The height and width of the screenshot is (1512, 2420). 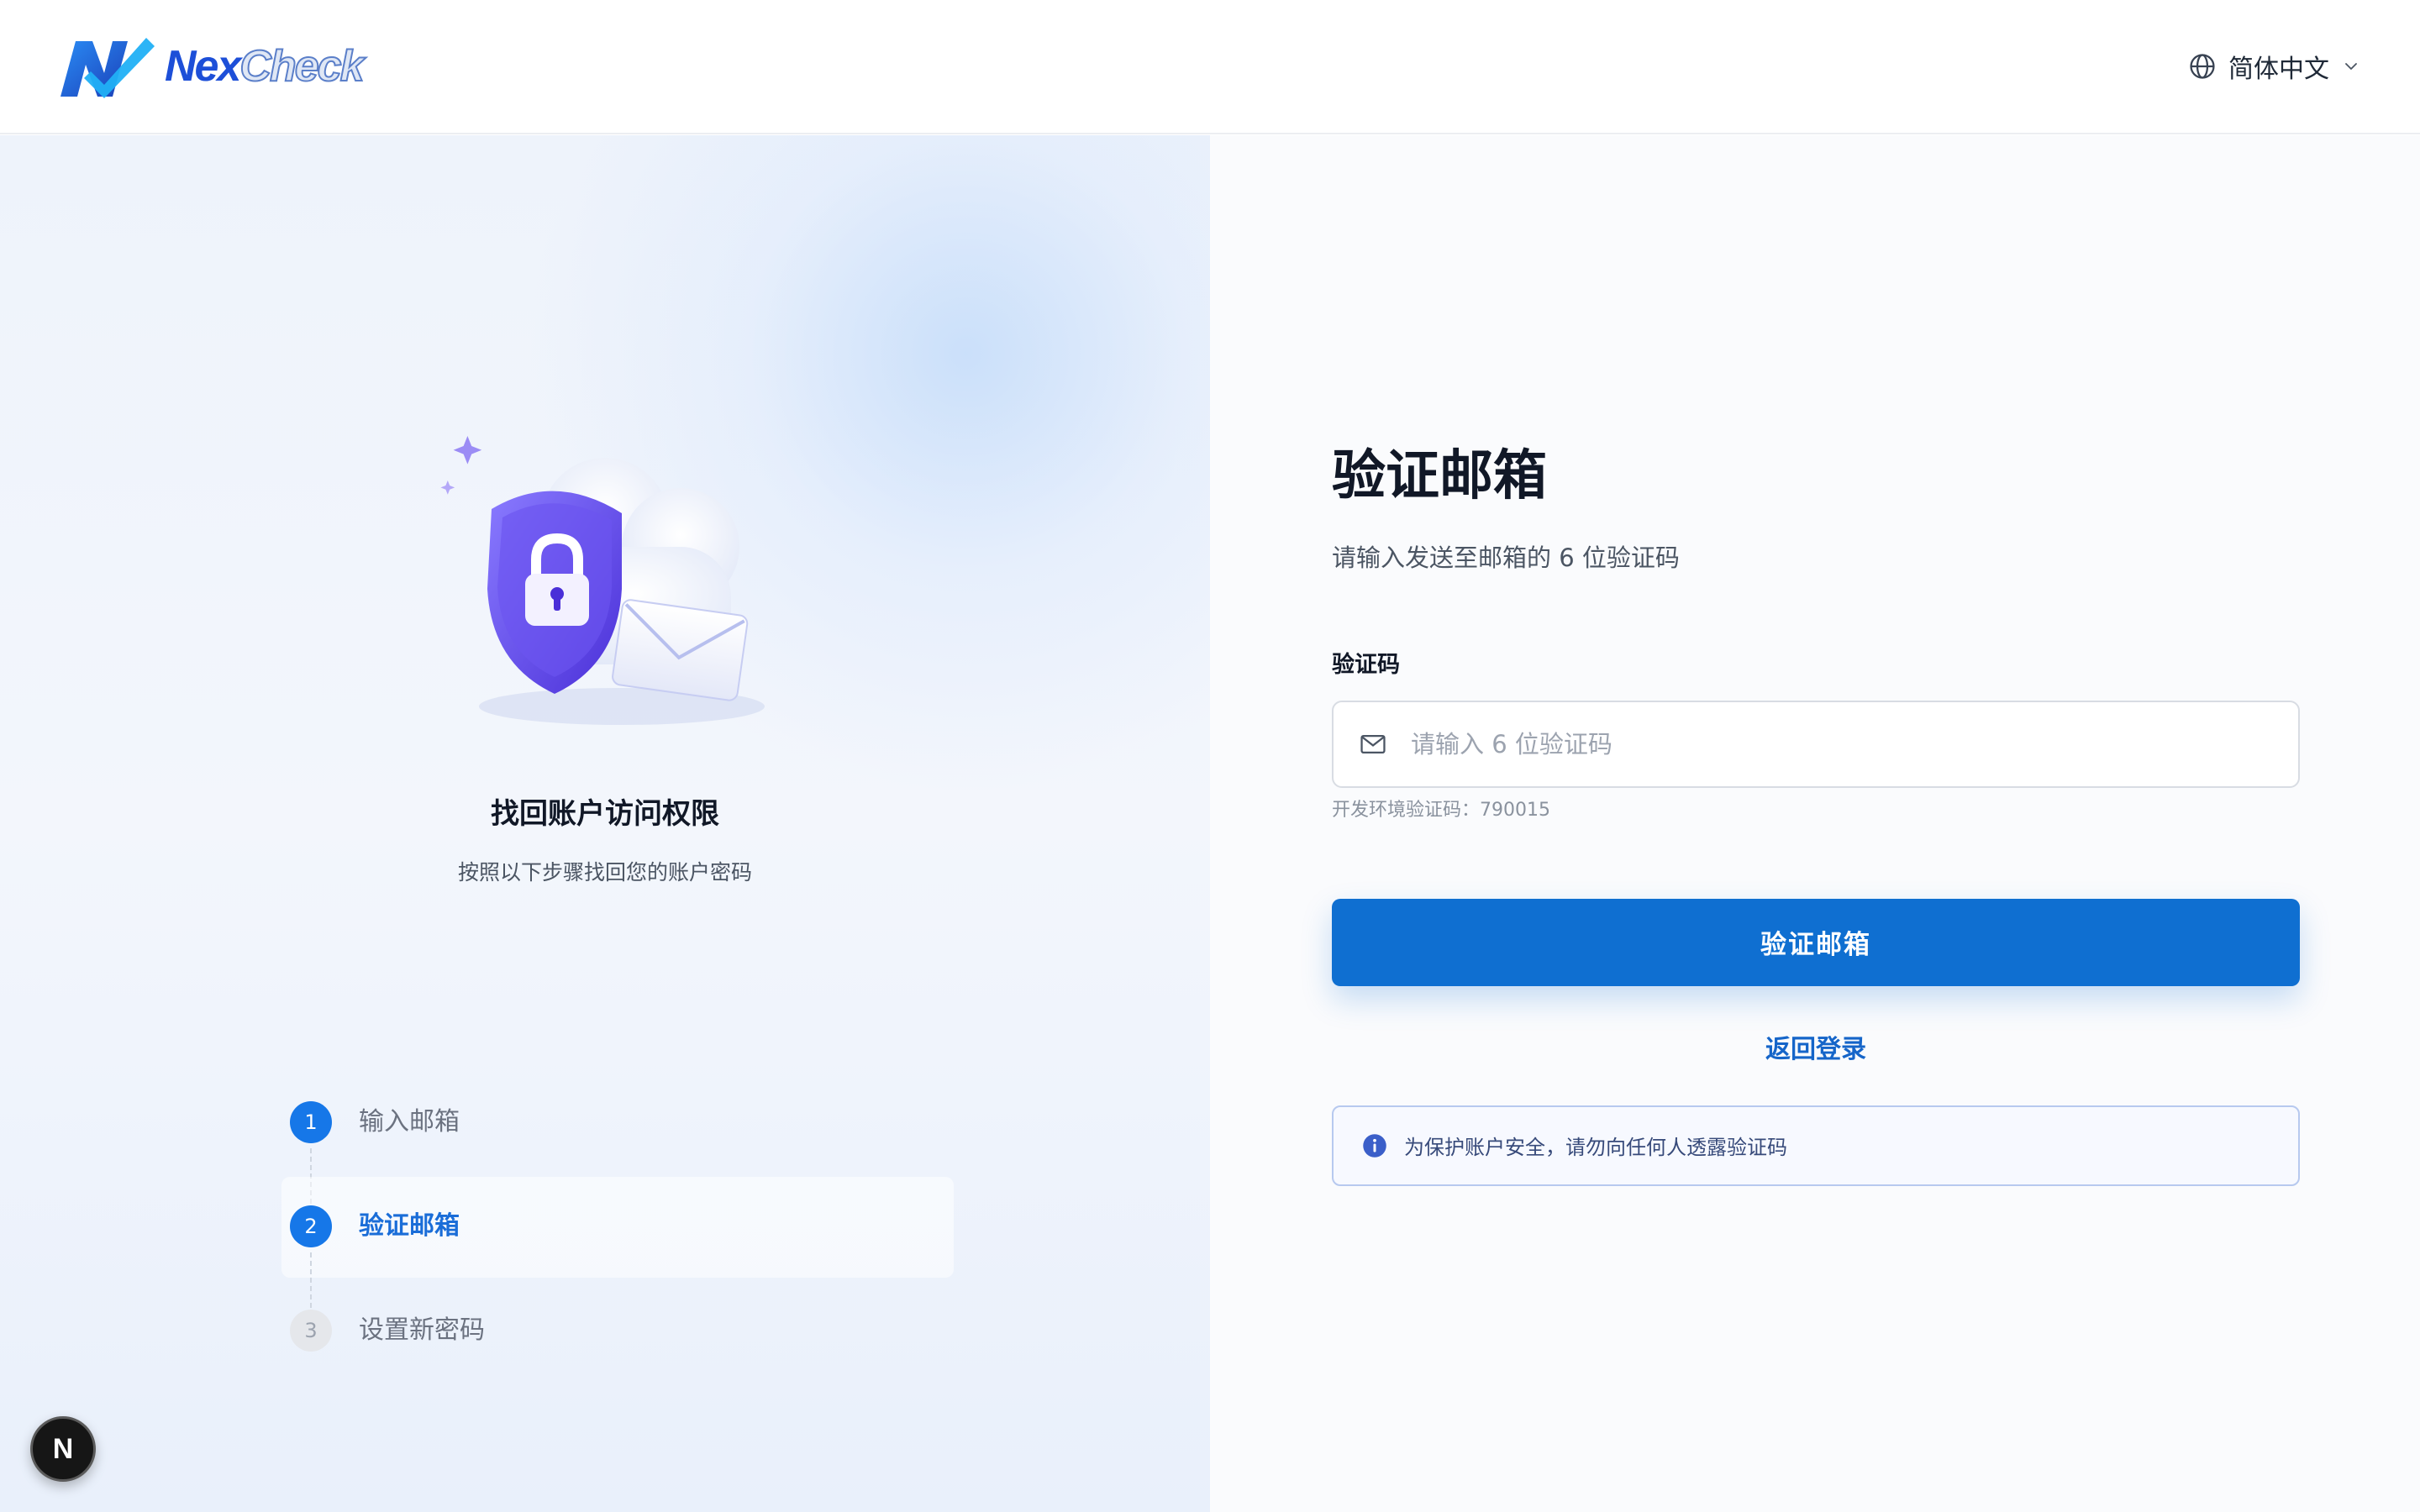 What do you see at coordinates (1595, 1148) in the screenshot?
I see `security-notice-text: 为保护账户安全，请勿向任何人透露验证码` at bounding box center [1595, 1148].